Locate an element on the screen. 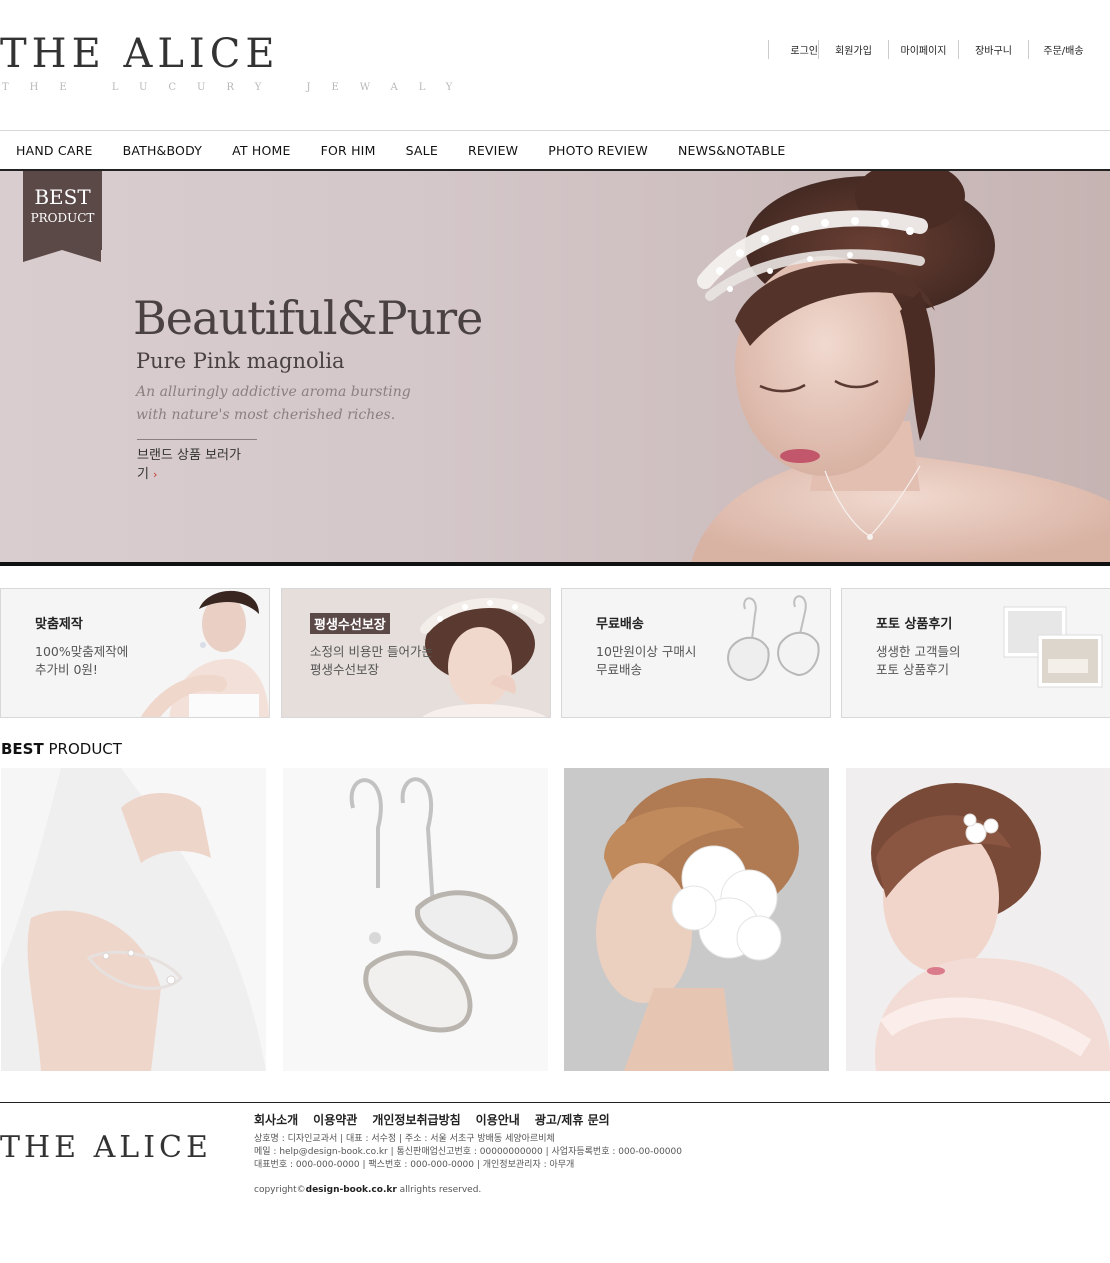 The height and width of the screenshot is (1263, 1110). chevron-right-icon: › is located at coordinates (155, 474).